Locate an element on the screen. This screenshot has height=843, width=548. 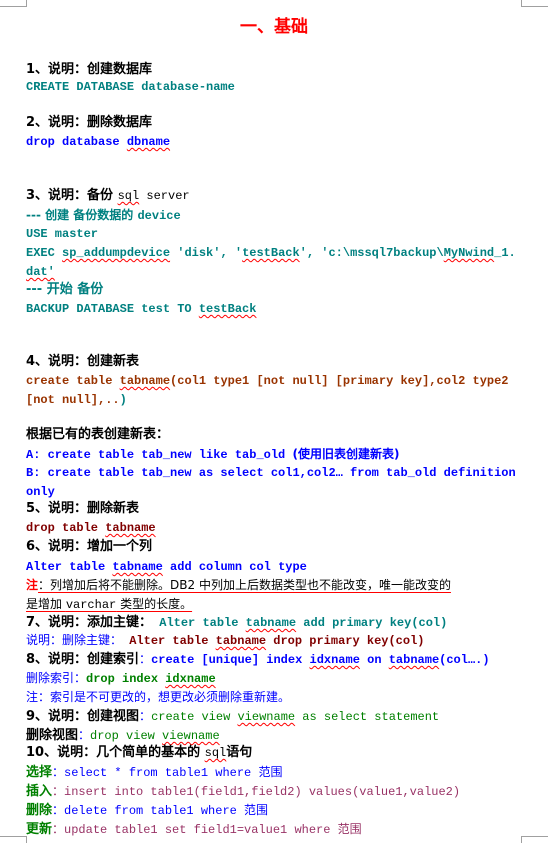
heading-text: server is located at coordinates (164, 196).